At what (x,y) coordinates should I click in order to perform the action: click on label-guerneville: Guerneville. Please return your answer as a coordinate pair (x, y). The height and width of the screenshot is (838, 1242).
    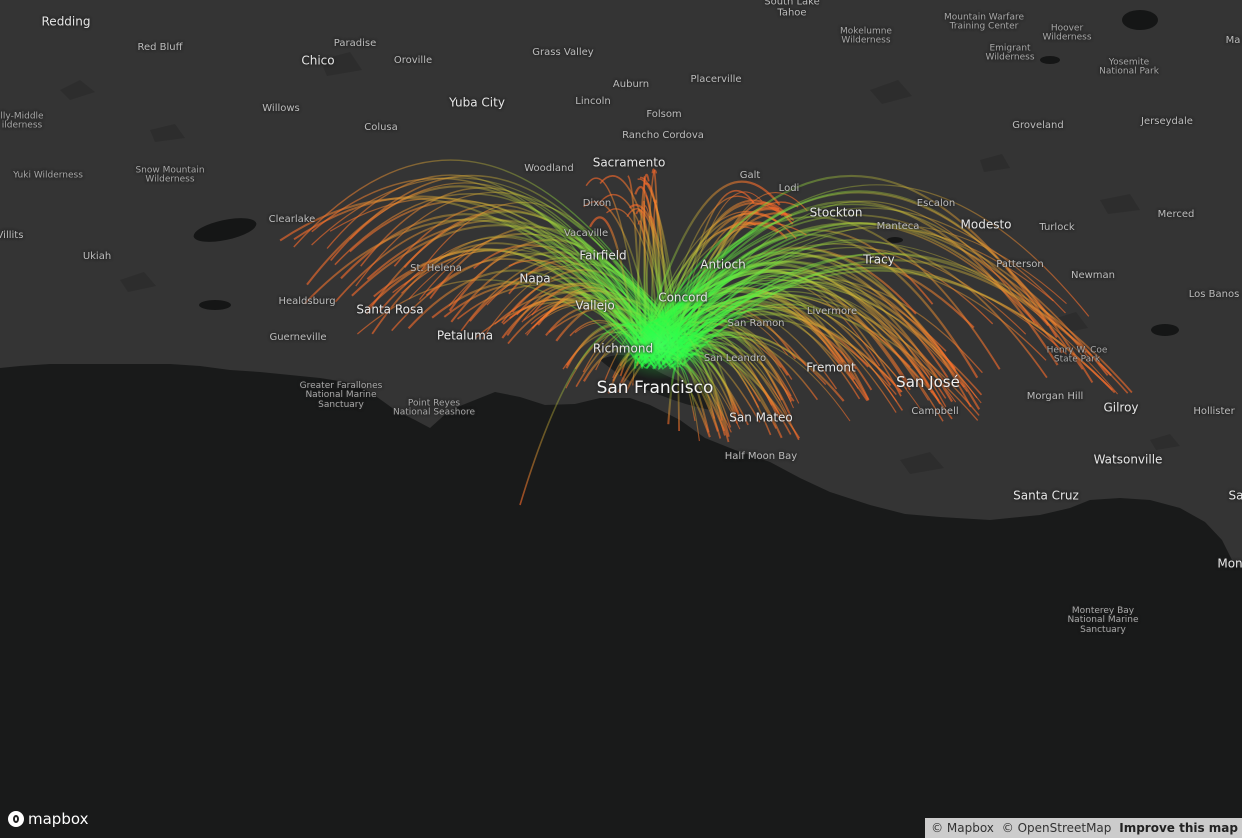
    Looking at the image, I should click on (298, 337).